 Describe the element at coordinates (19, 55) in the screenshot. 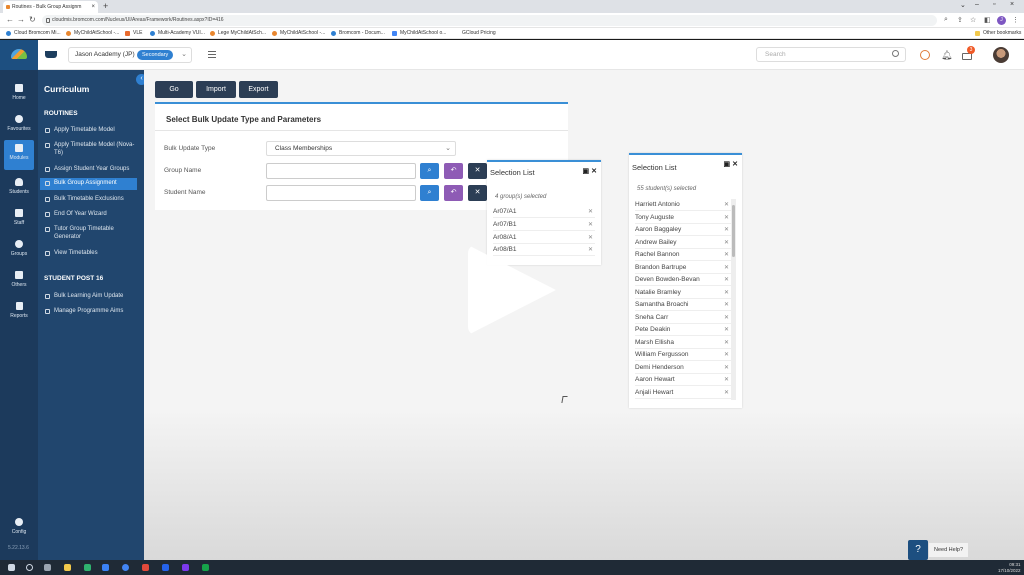

I see `brand-area` at that location.